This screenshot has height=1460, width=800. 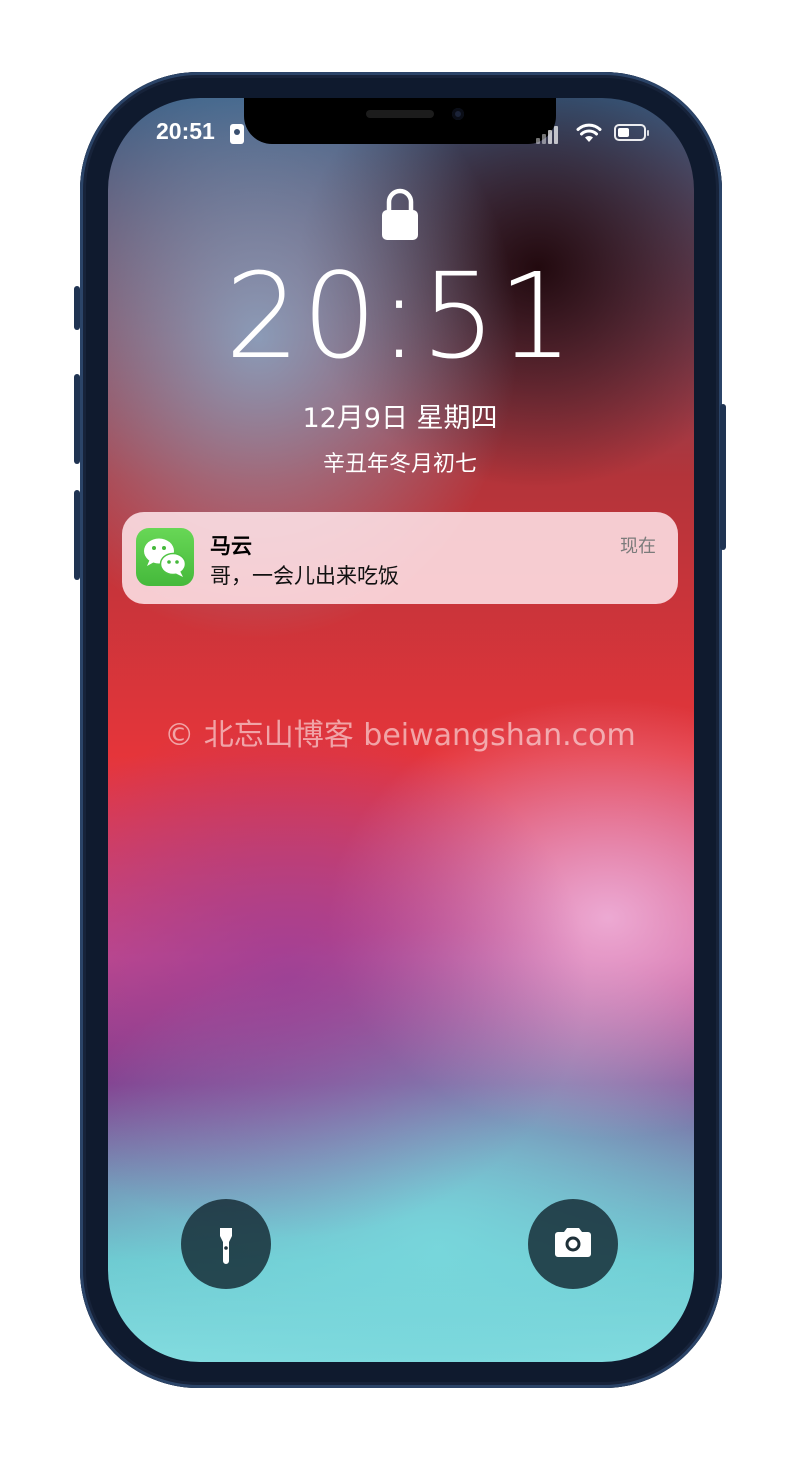 What do you see at coordinates (550, 134) in the screenshot?
I see `cellular-signal-icon` at bounding box center [550, 134].